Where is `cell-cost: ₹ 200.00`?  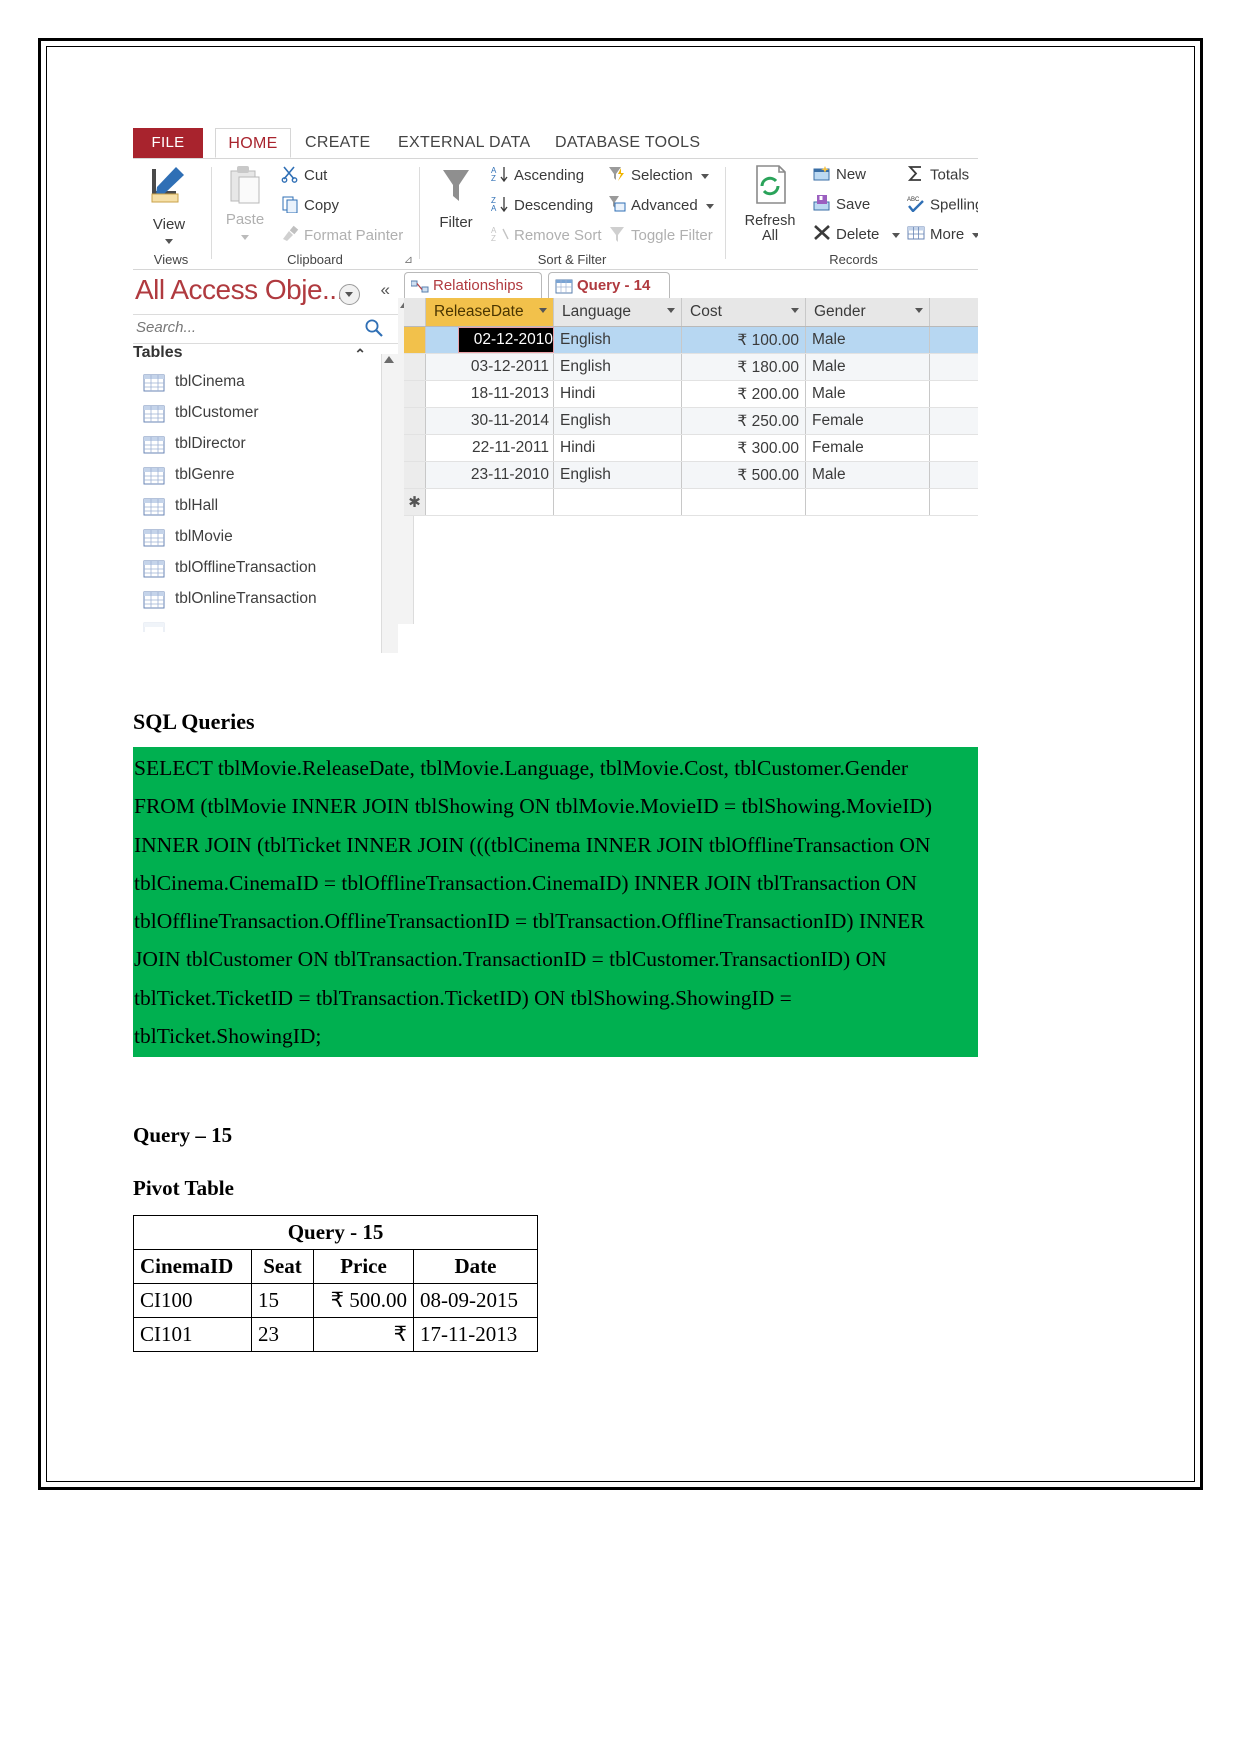
cell-cost: ₹ 200.00 is located at coordinates (744, 394).